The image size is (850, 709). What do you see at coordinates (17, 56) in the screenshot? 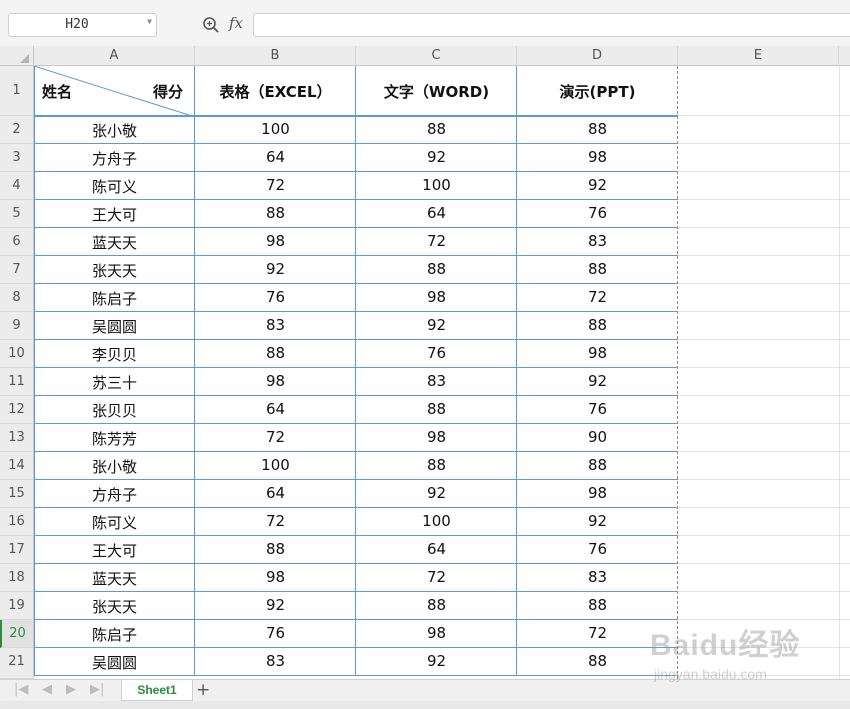
I see `select-all-corner` at bounding box center [17, 56].